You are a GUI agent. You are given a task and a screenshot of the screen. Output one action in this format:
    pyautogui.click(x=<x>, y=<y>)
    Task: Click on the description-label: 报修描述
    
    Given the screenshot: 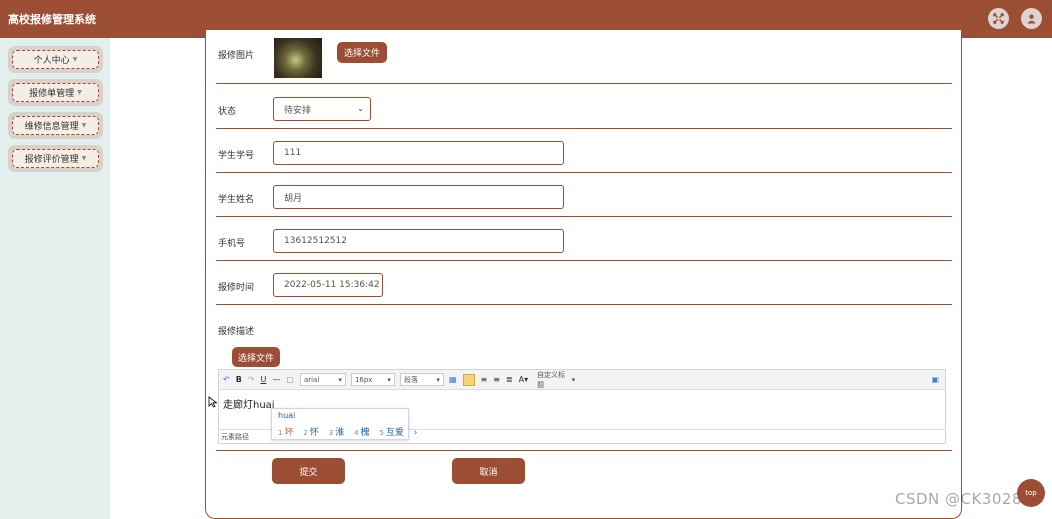 What is the action you would take?
    pyautogui.click(x=236, y=332)
    